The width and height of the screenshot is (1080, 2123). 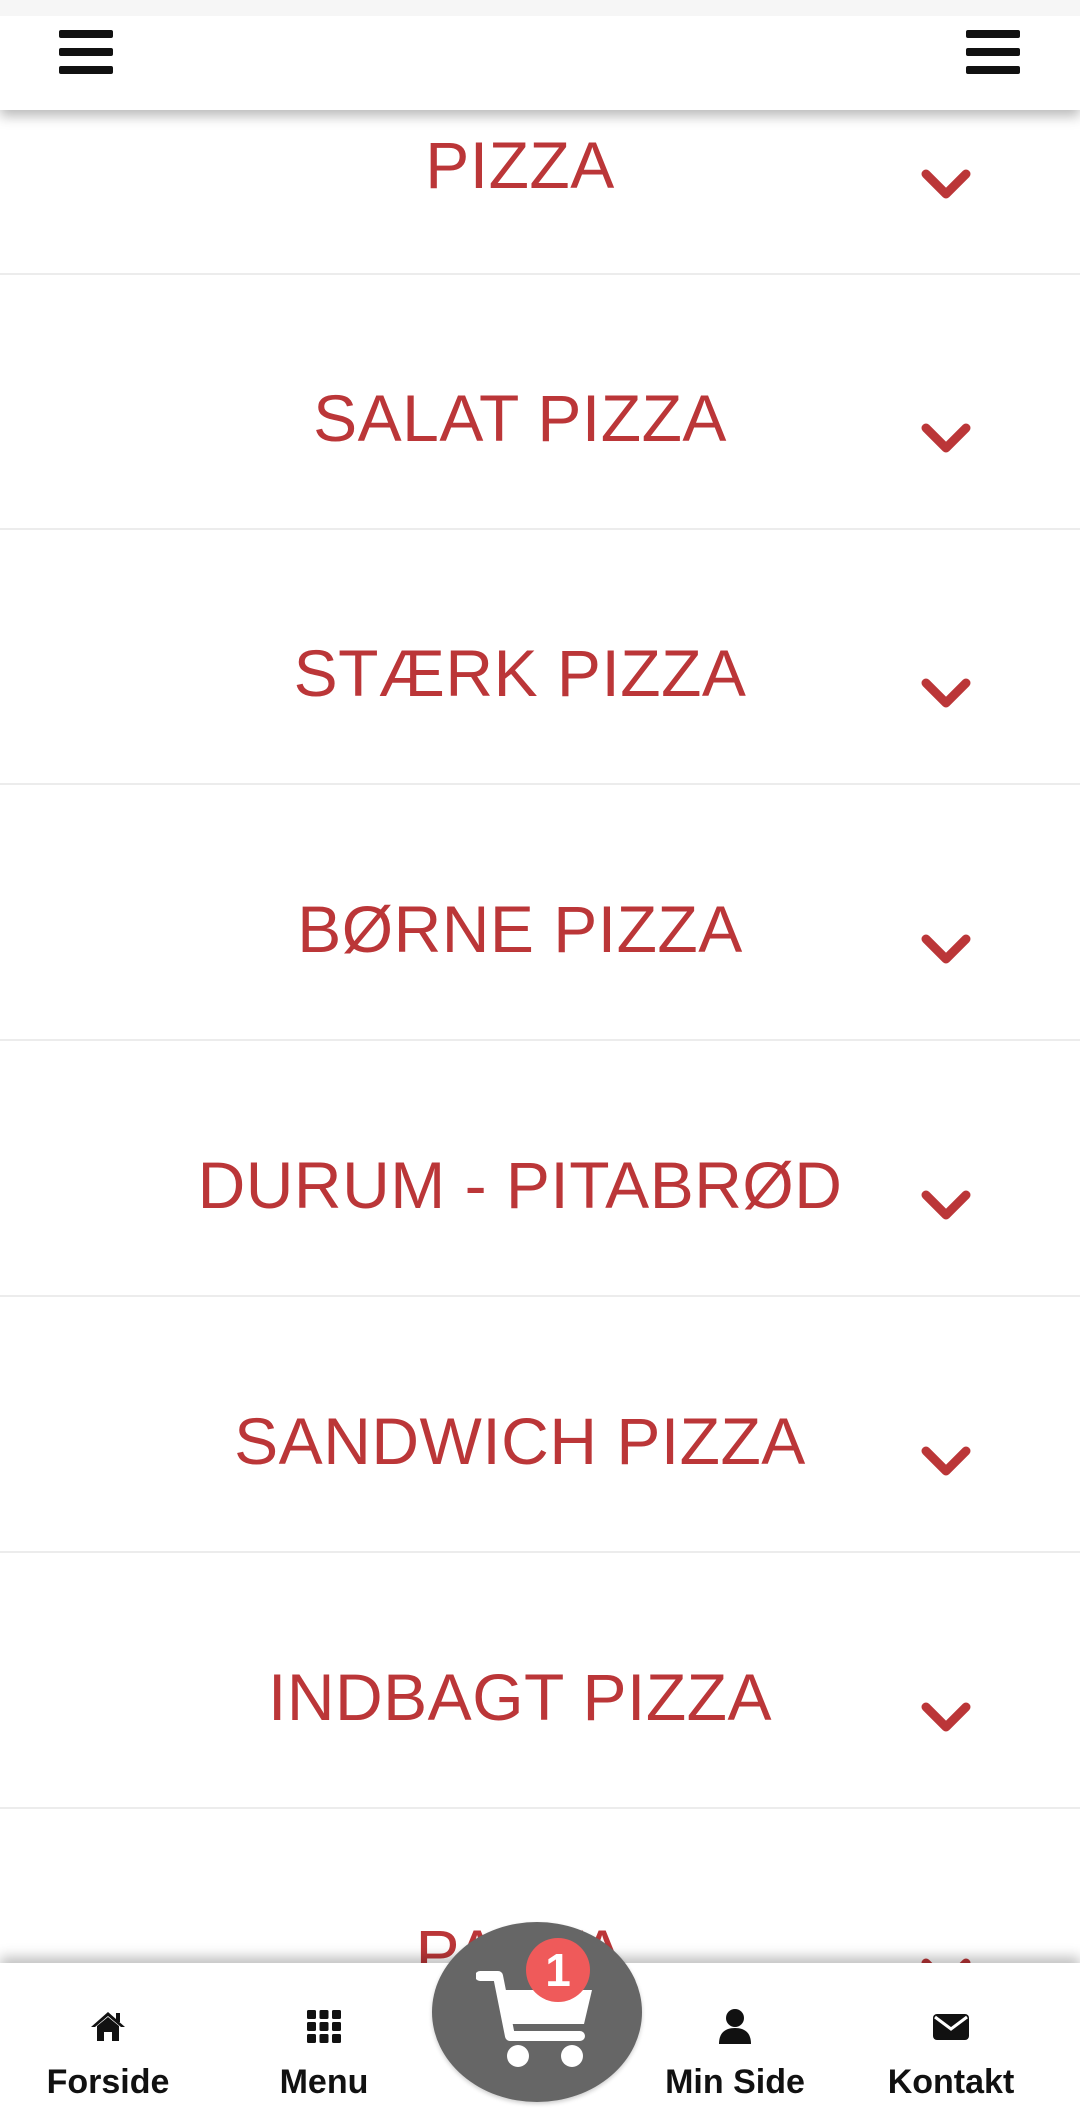 I want to click on category-indbagt-pizza: INDBAGT PIZZA, so click(x=540, y=1681).